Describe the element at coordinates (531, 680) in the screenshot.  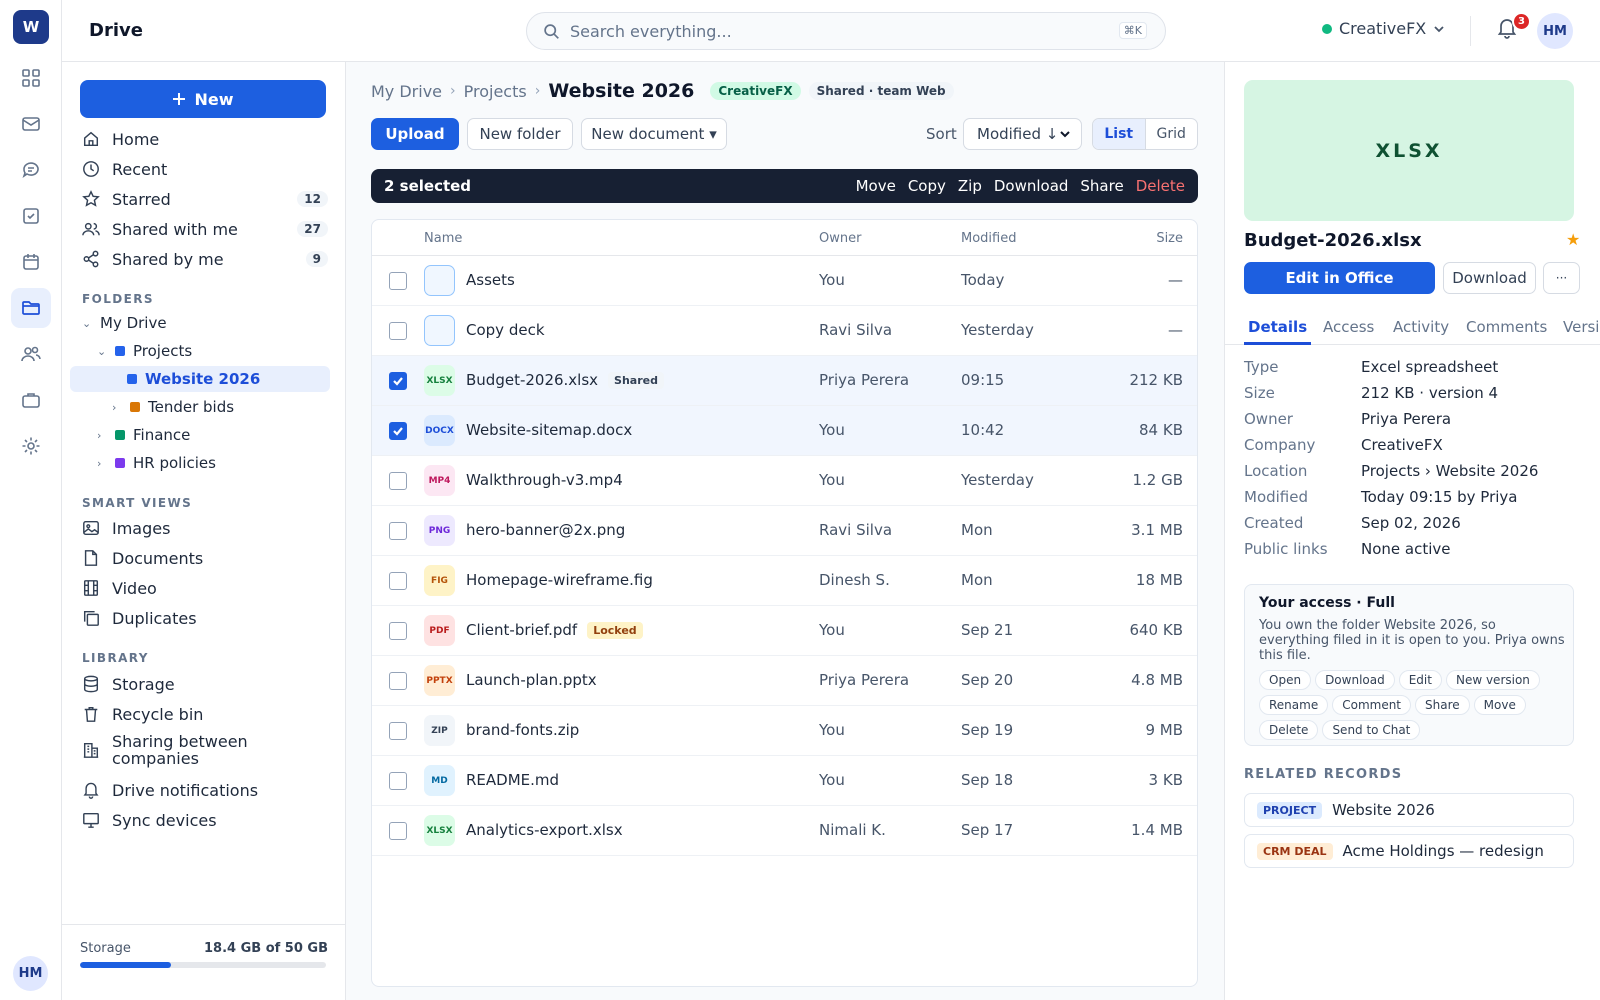
I see `file-name-cell: Launch-plan.pptx` at that location.